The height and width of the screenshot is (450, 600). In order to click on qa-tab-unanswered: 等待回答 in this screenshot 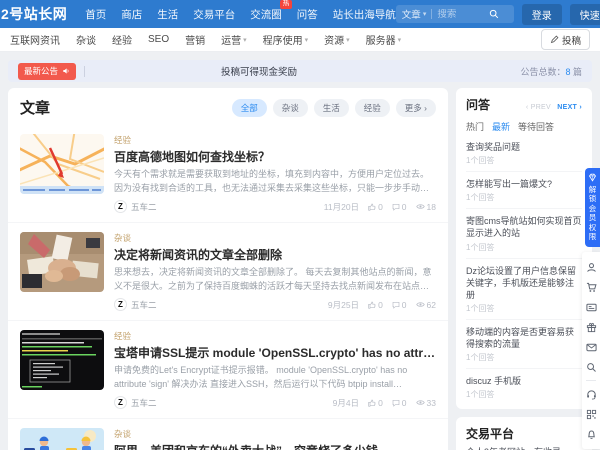, I will do `click(536, 126)`.